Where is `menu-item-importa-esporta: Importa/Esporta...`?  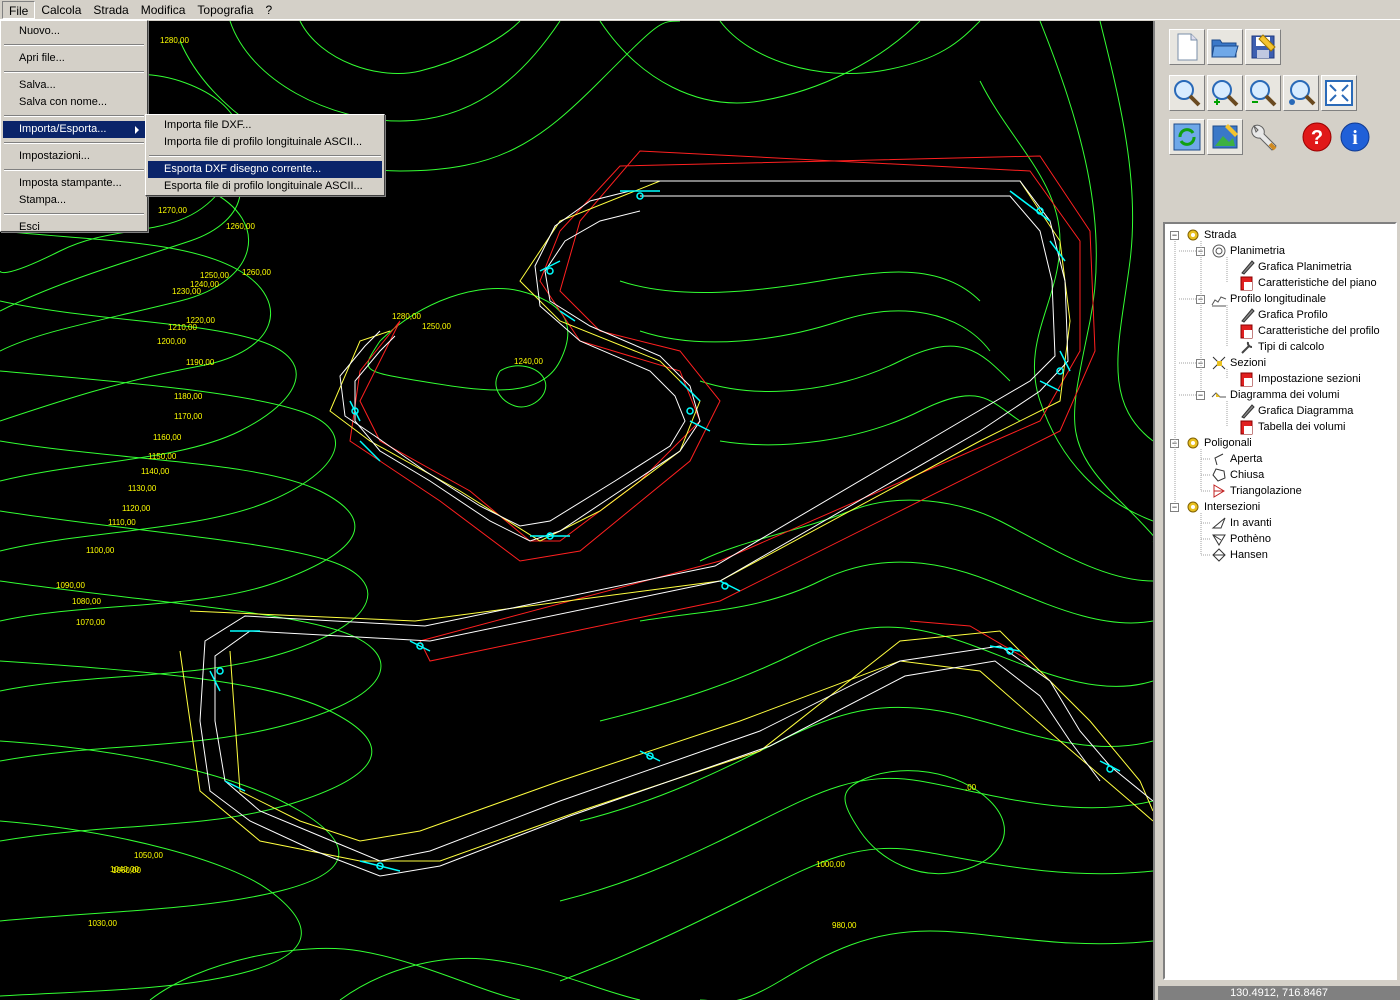 menu-item-importa-esporta: Importa/Esporta... is located at coordinates (74, 129).